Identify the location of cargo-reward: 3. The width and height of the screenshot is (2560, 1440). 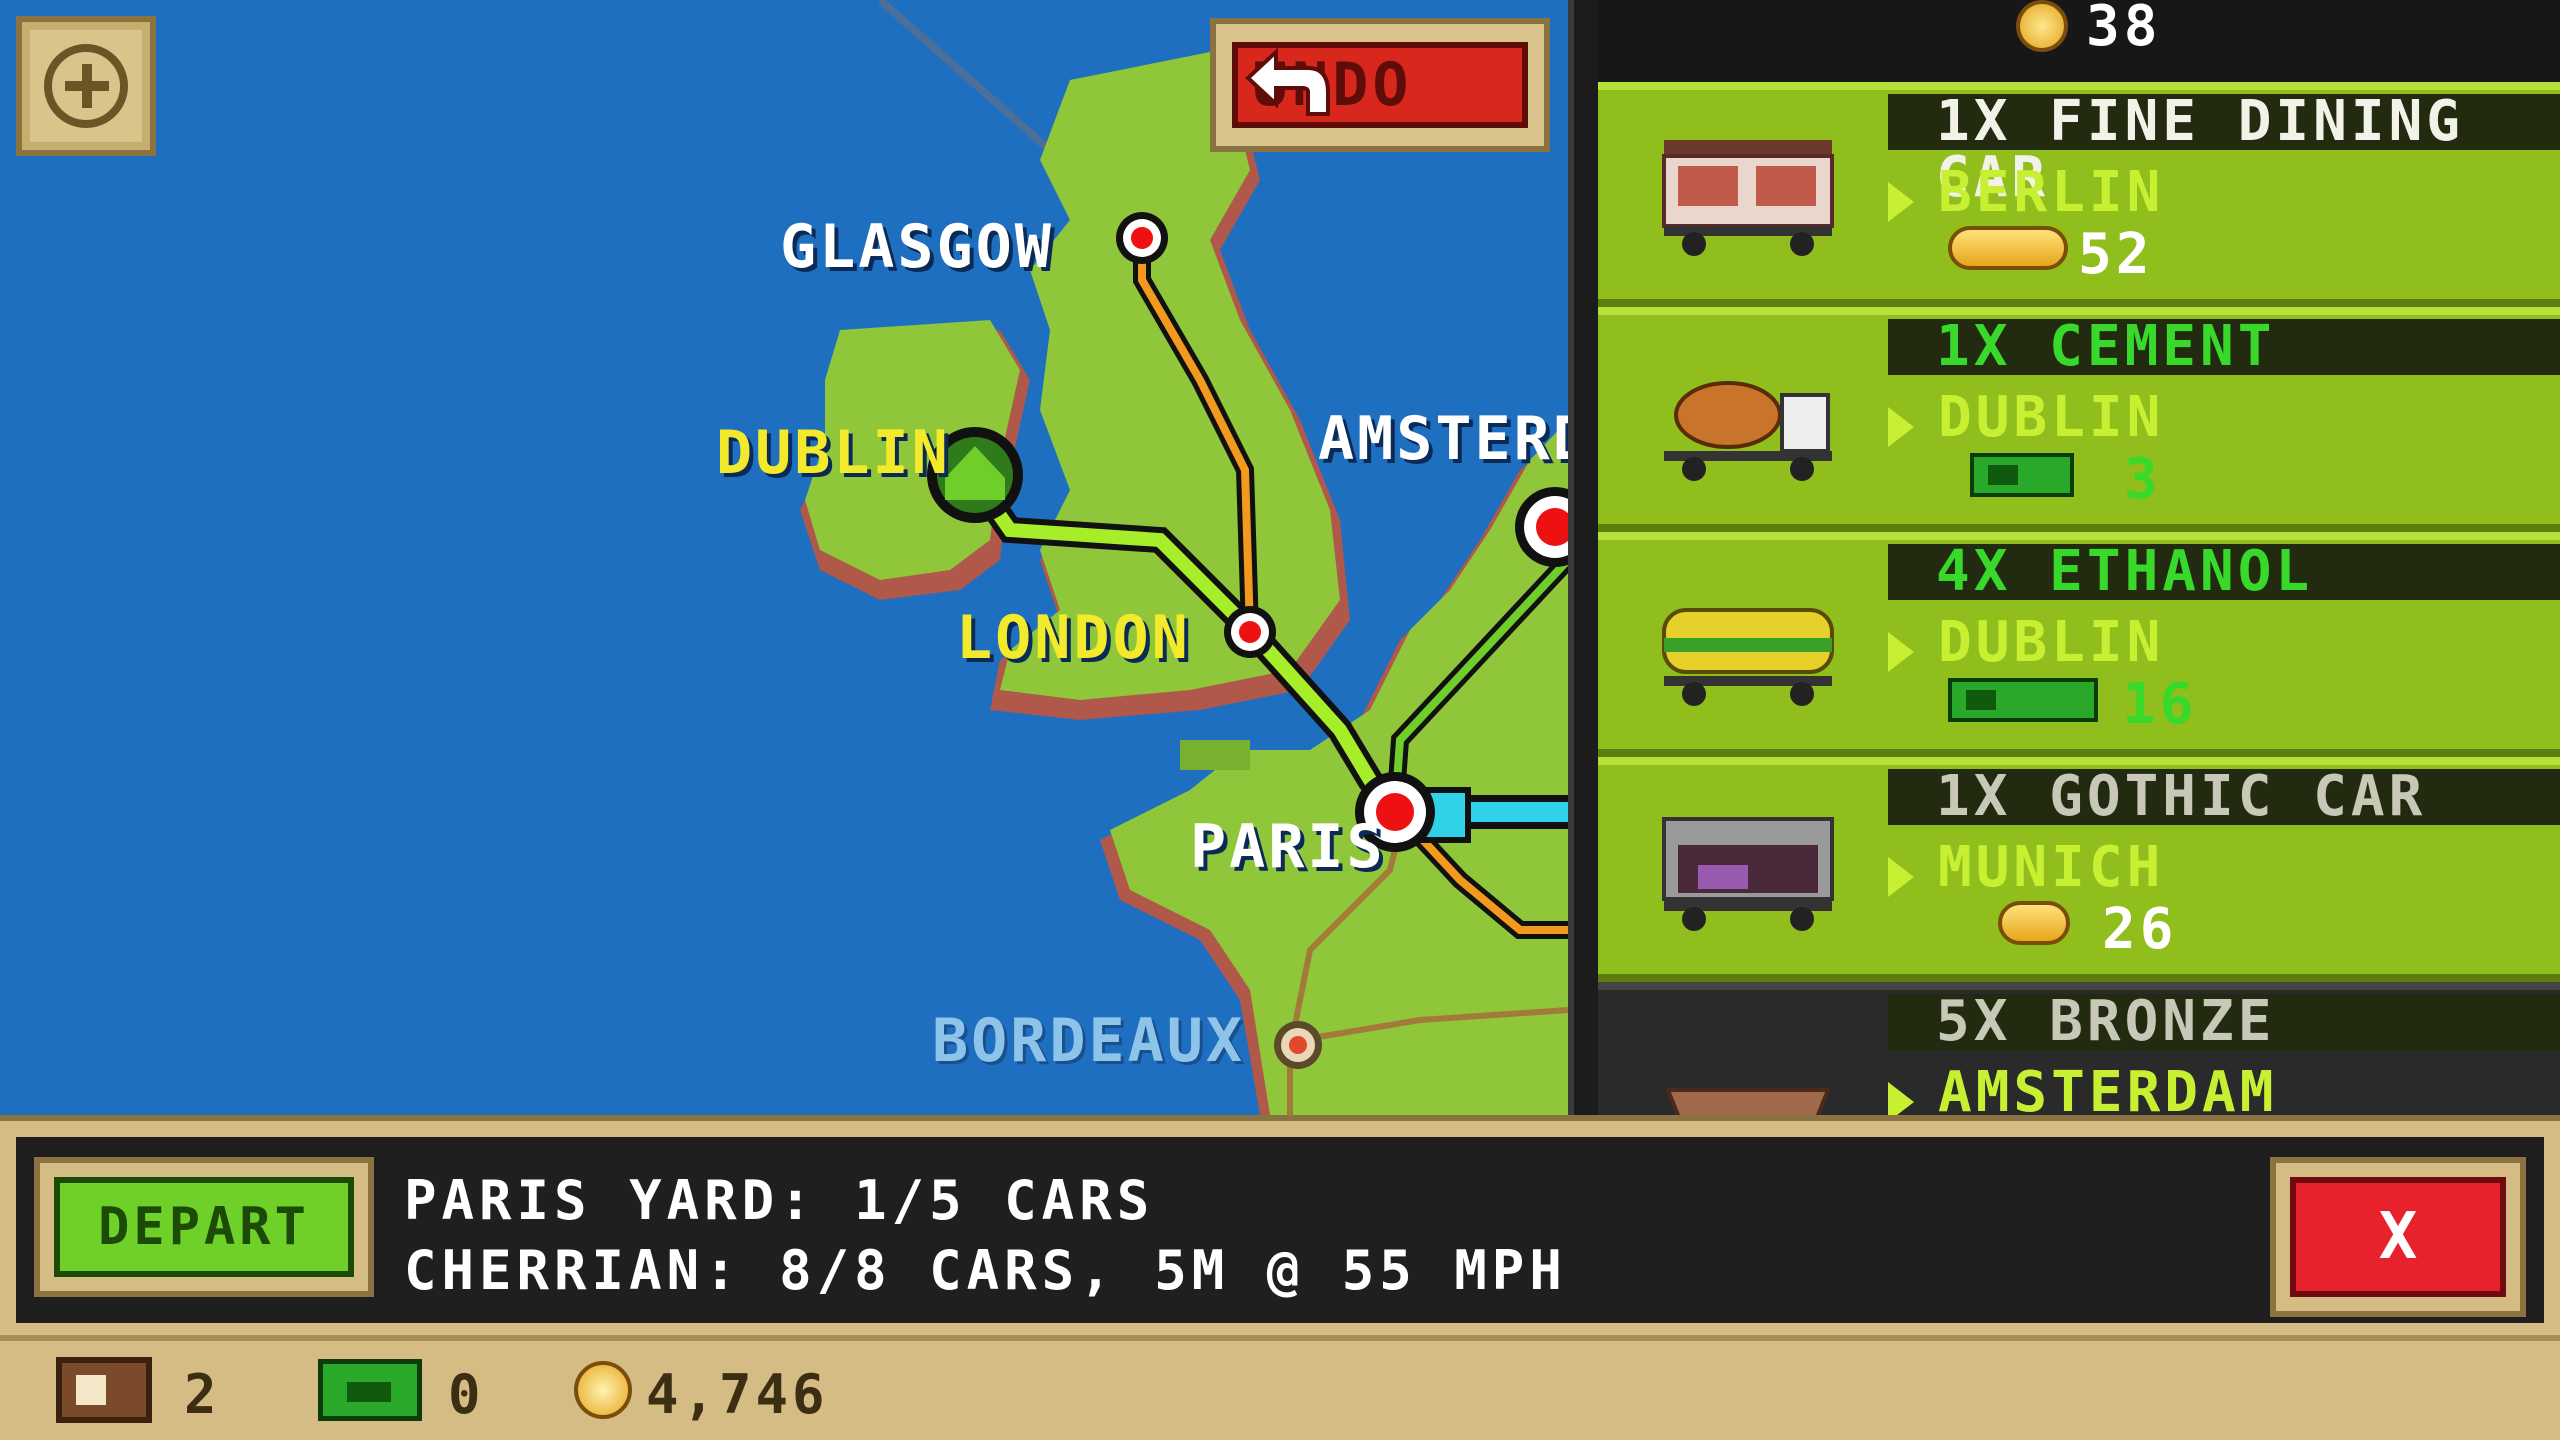
(2143, 479).